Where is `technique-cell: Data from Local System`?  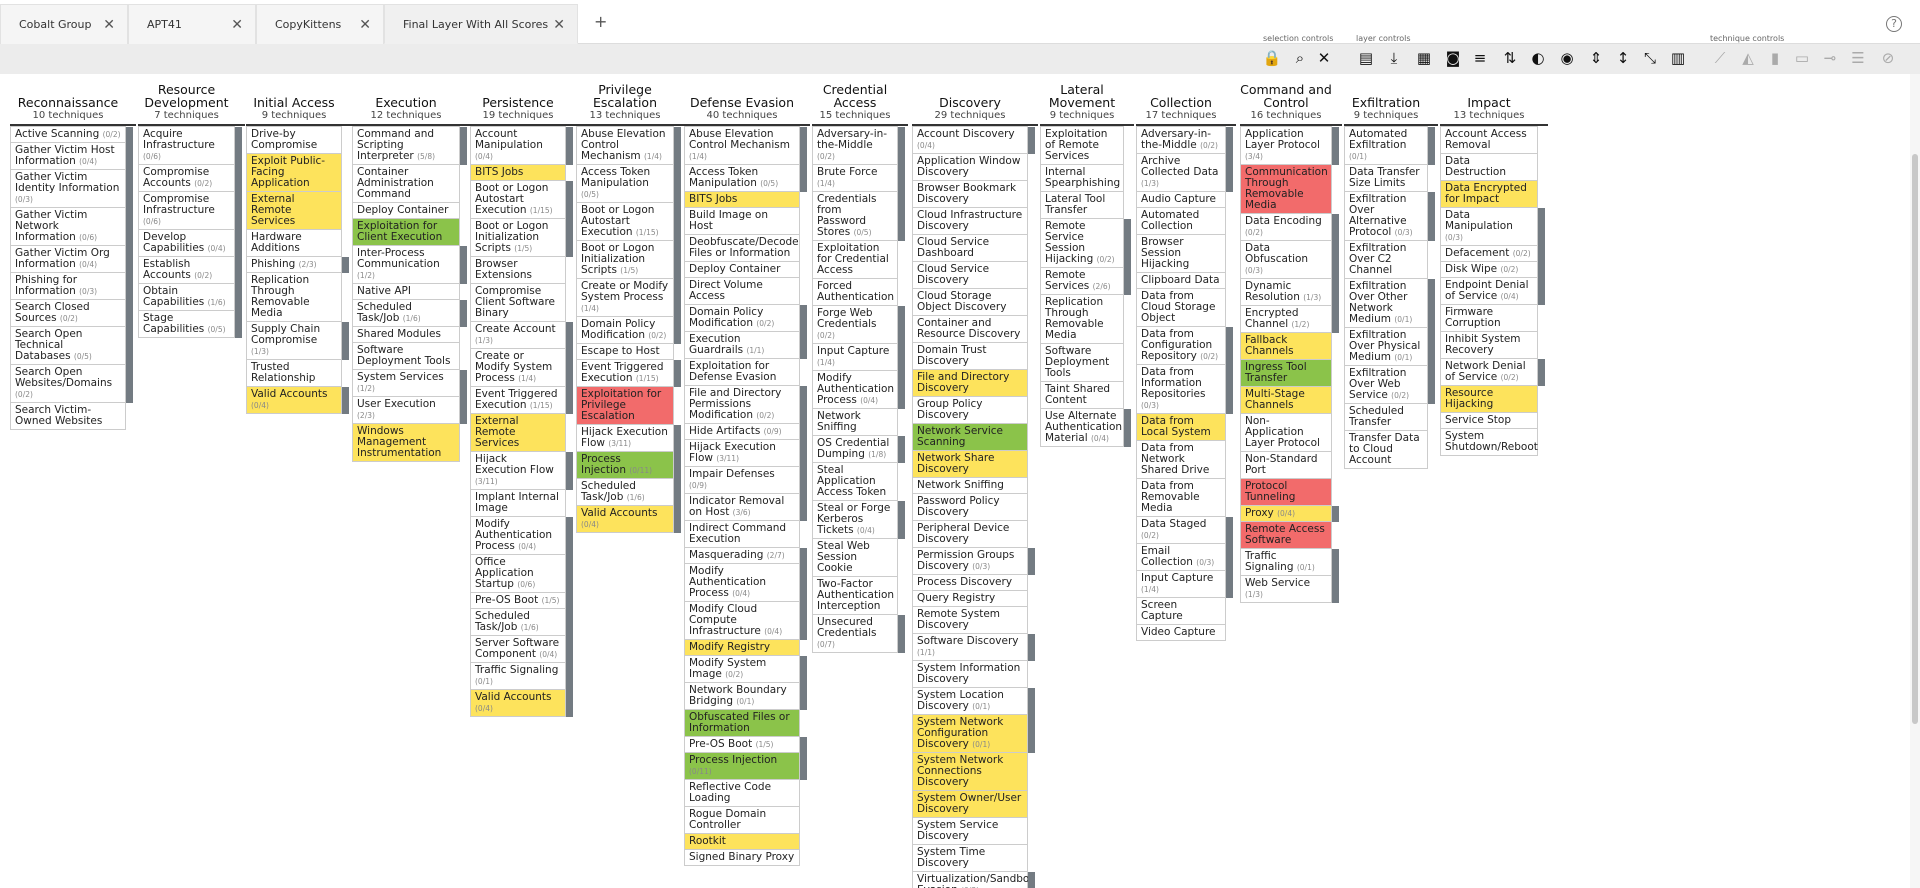 technique-cell: Data from Local System is located at coordinates (1181, 427).